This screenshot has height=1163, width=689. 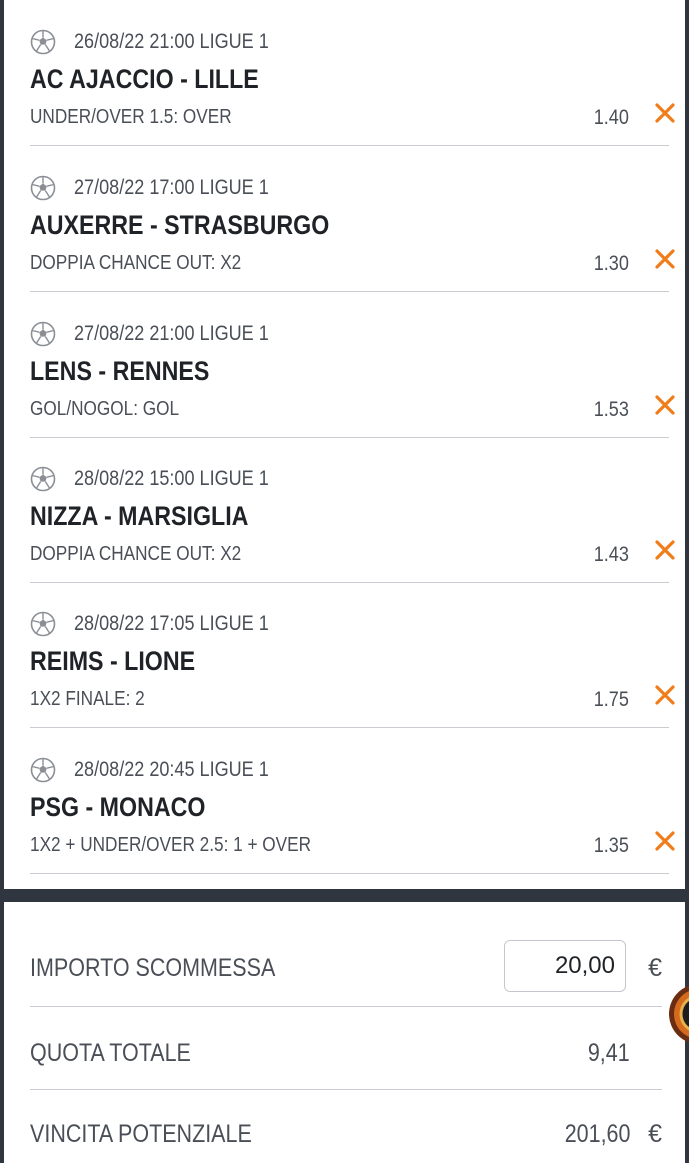 What do you see at coordinates (346, 1048) in the screenshot?
I see `total-odds-row: QUOTA TOTALE 9,41` at bounding box center [346, 1048].